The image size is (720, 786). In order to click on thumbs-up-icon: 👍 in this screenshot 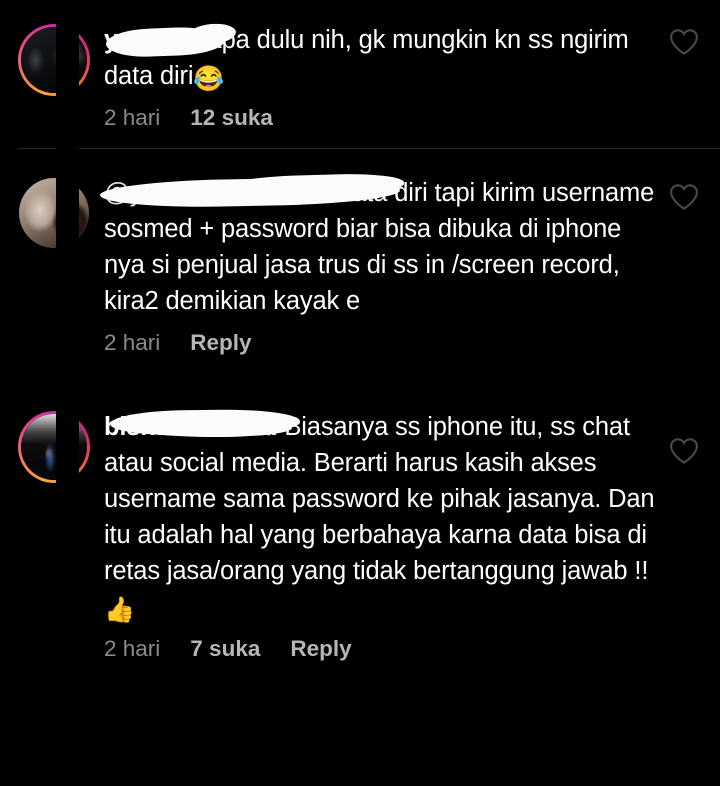, I will do `click(119, 610)`.